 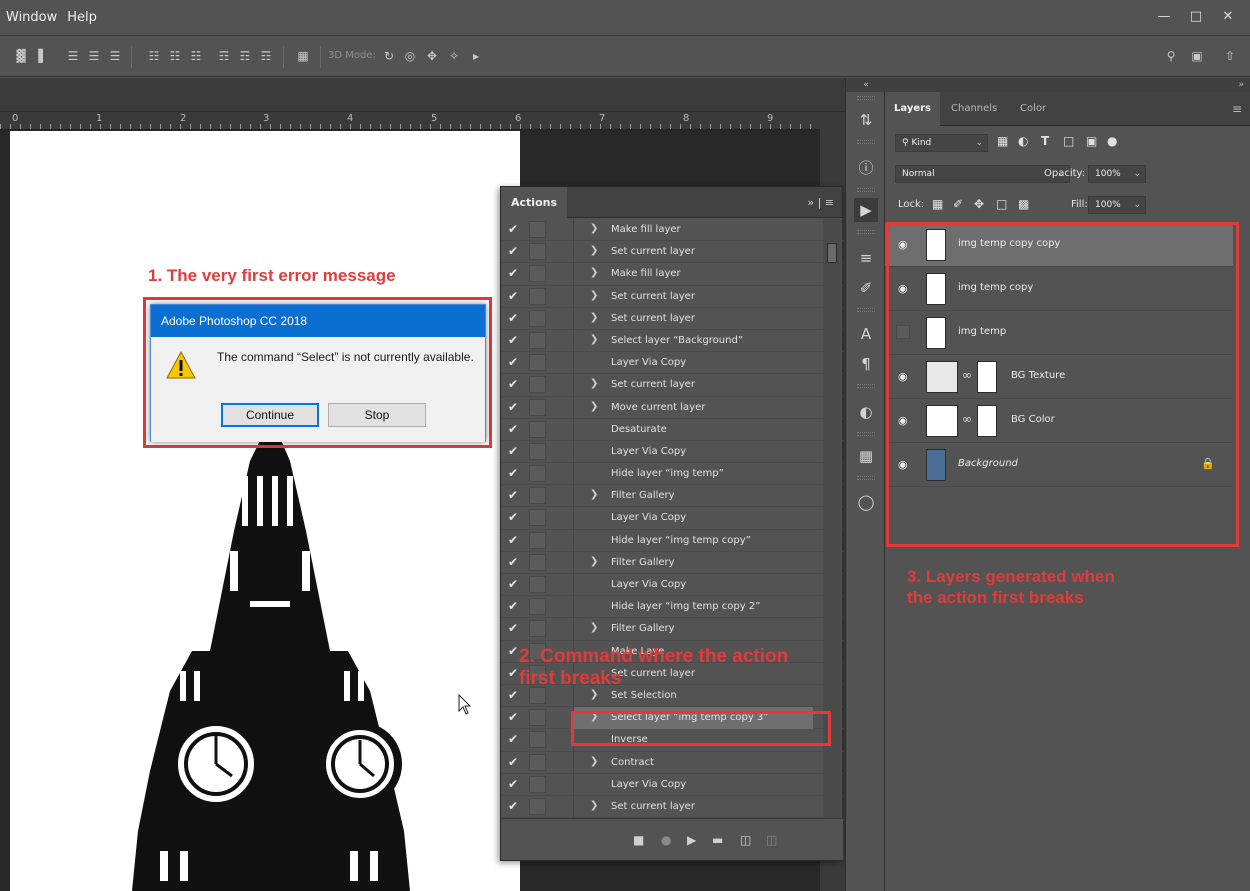 I want to click on align-top-edges-icon: ☰, so click(x=73, y=56).